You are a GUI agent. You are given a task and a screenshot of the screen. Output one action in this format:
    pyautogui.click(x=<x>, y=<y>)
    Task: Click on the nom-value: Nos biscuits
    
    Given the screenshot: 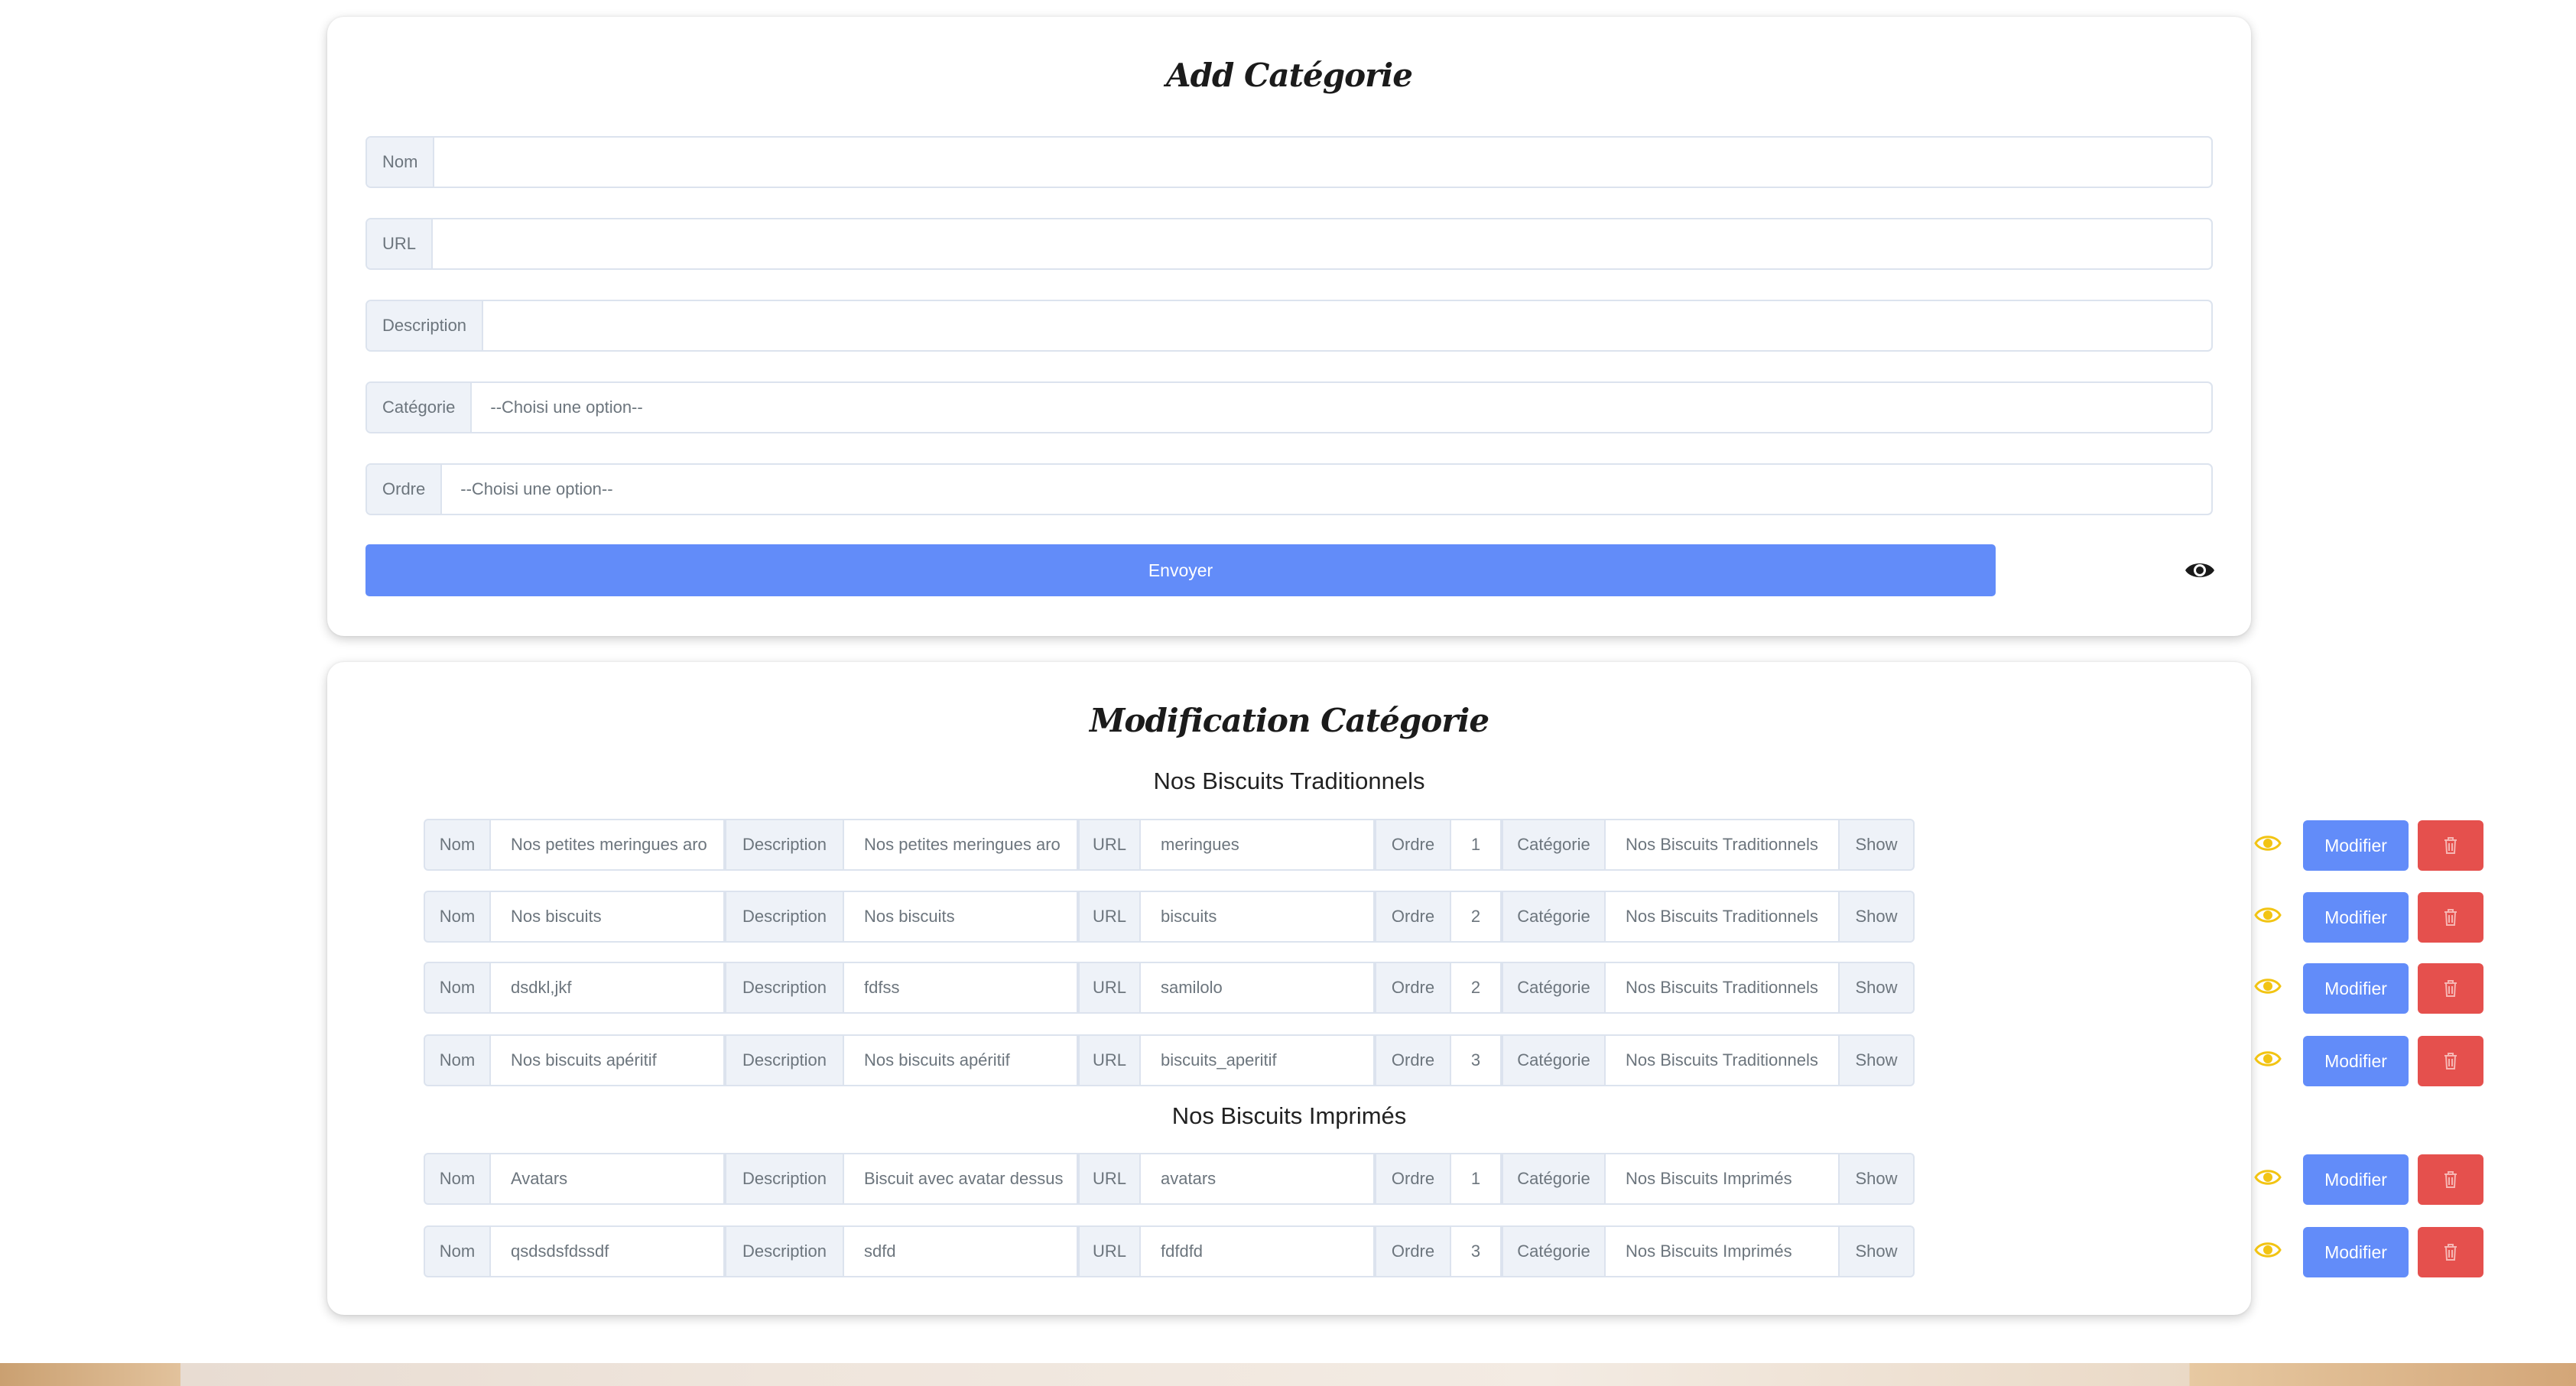 What is the action you would take?
    pyautogui.click(x=608, y=917)
    